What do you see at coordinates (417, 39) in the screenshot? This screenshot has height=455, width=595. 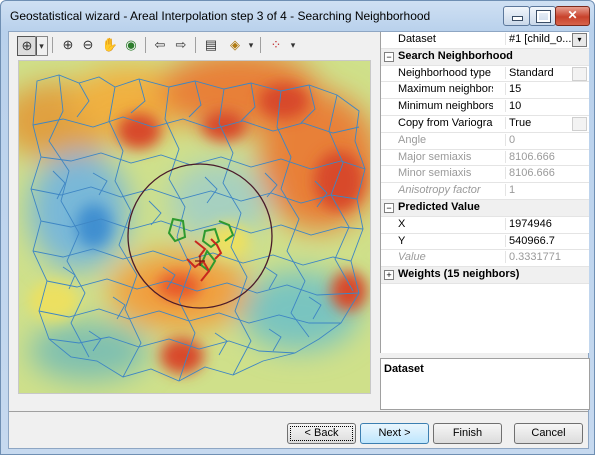 I see `property-label: Dataset` at bounding box center [417, 39].